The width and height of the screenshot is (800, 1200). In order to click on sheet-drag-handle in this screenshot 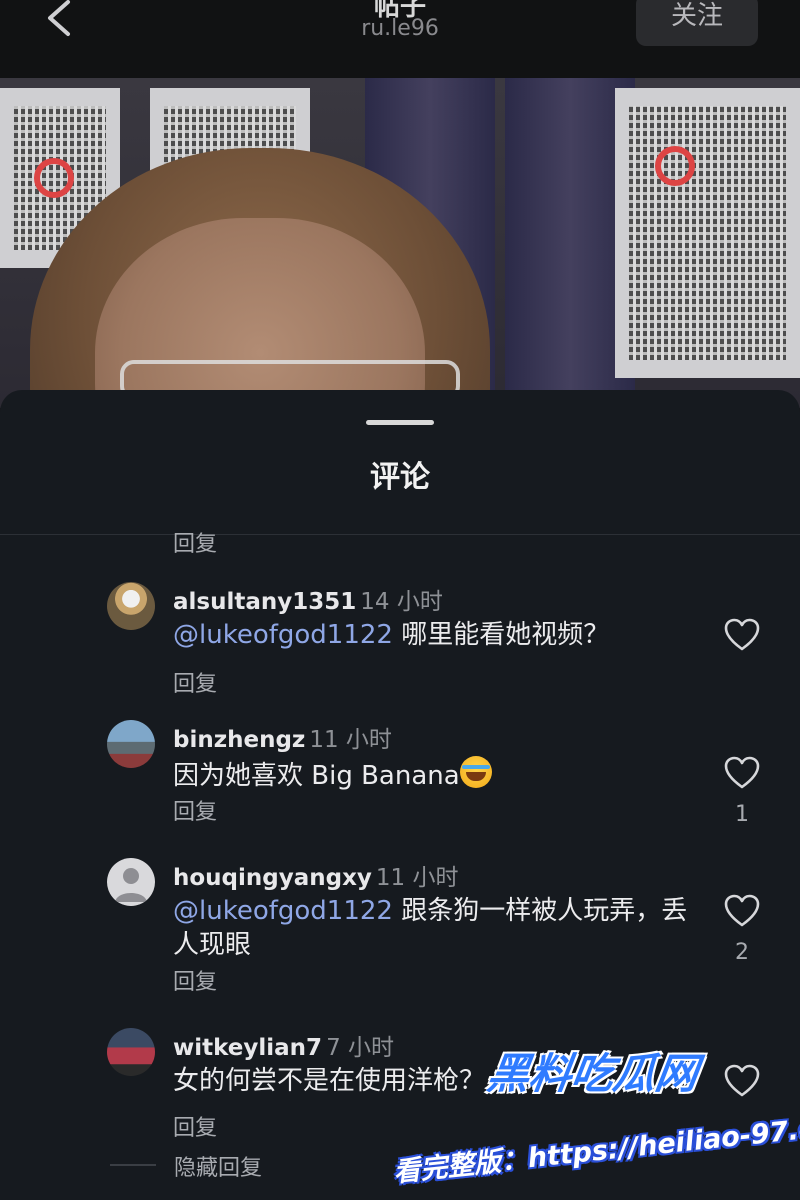, I will do `click(400, 422)`.